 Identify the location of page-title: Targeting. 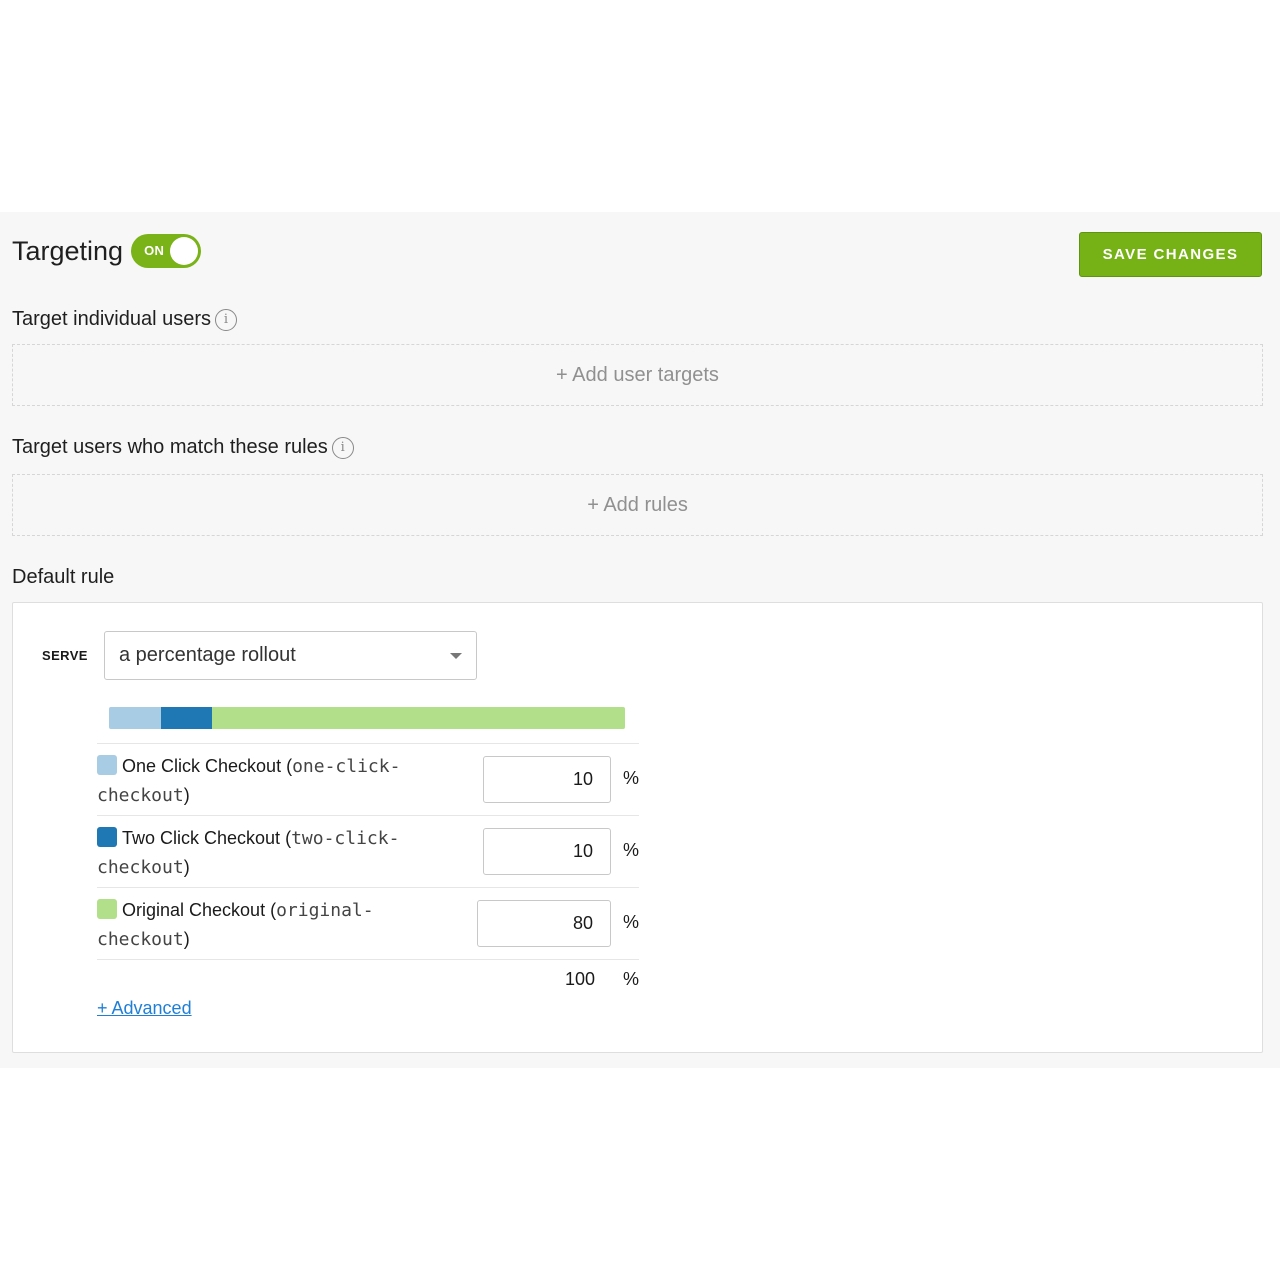
(68, 250).